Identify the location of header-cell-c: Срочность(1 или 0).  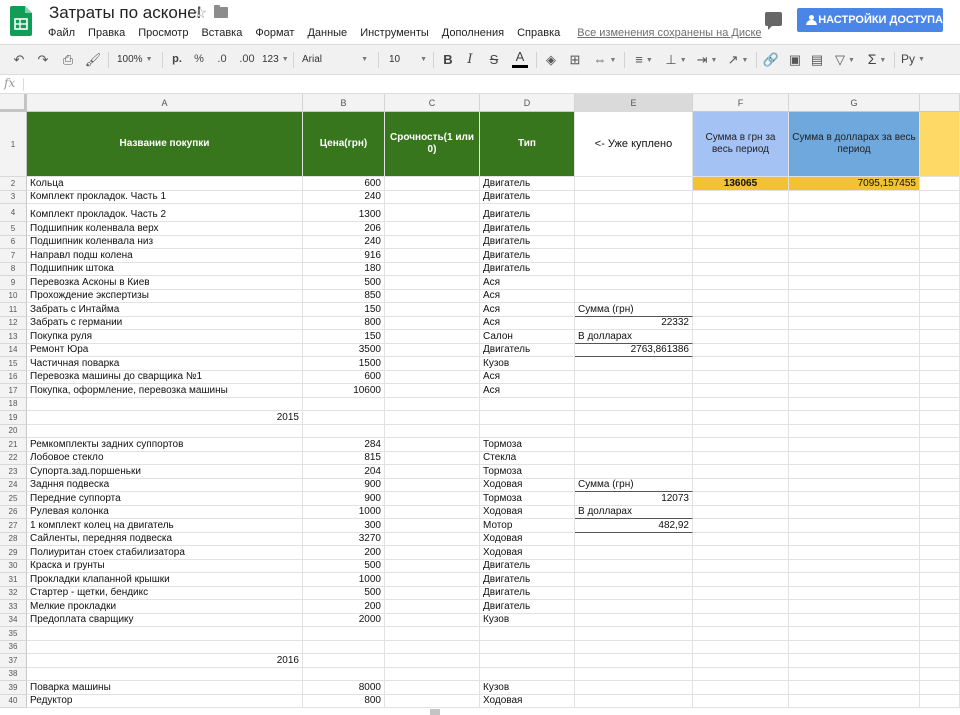
(432, 144).